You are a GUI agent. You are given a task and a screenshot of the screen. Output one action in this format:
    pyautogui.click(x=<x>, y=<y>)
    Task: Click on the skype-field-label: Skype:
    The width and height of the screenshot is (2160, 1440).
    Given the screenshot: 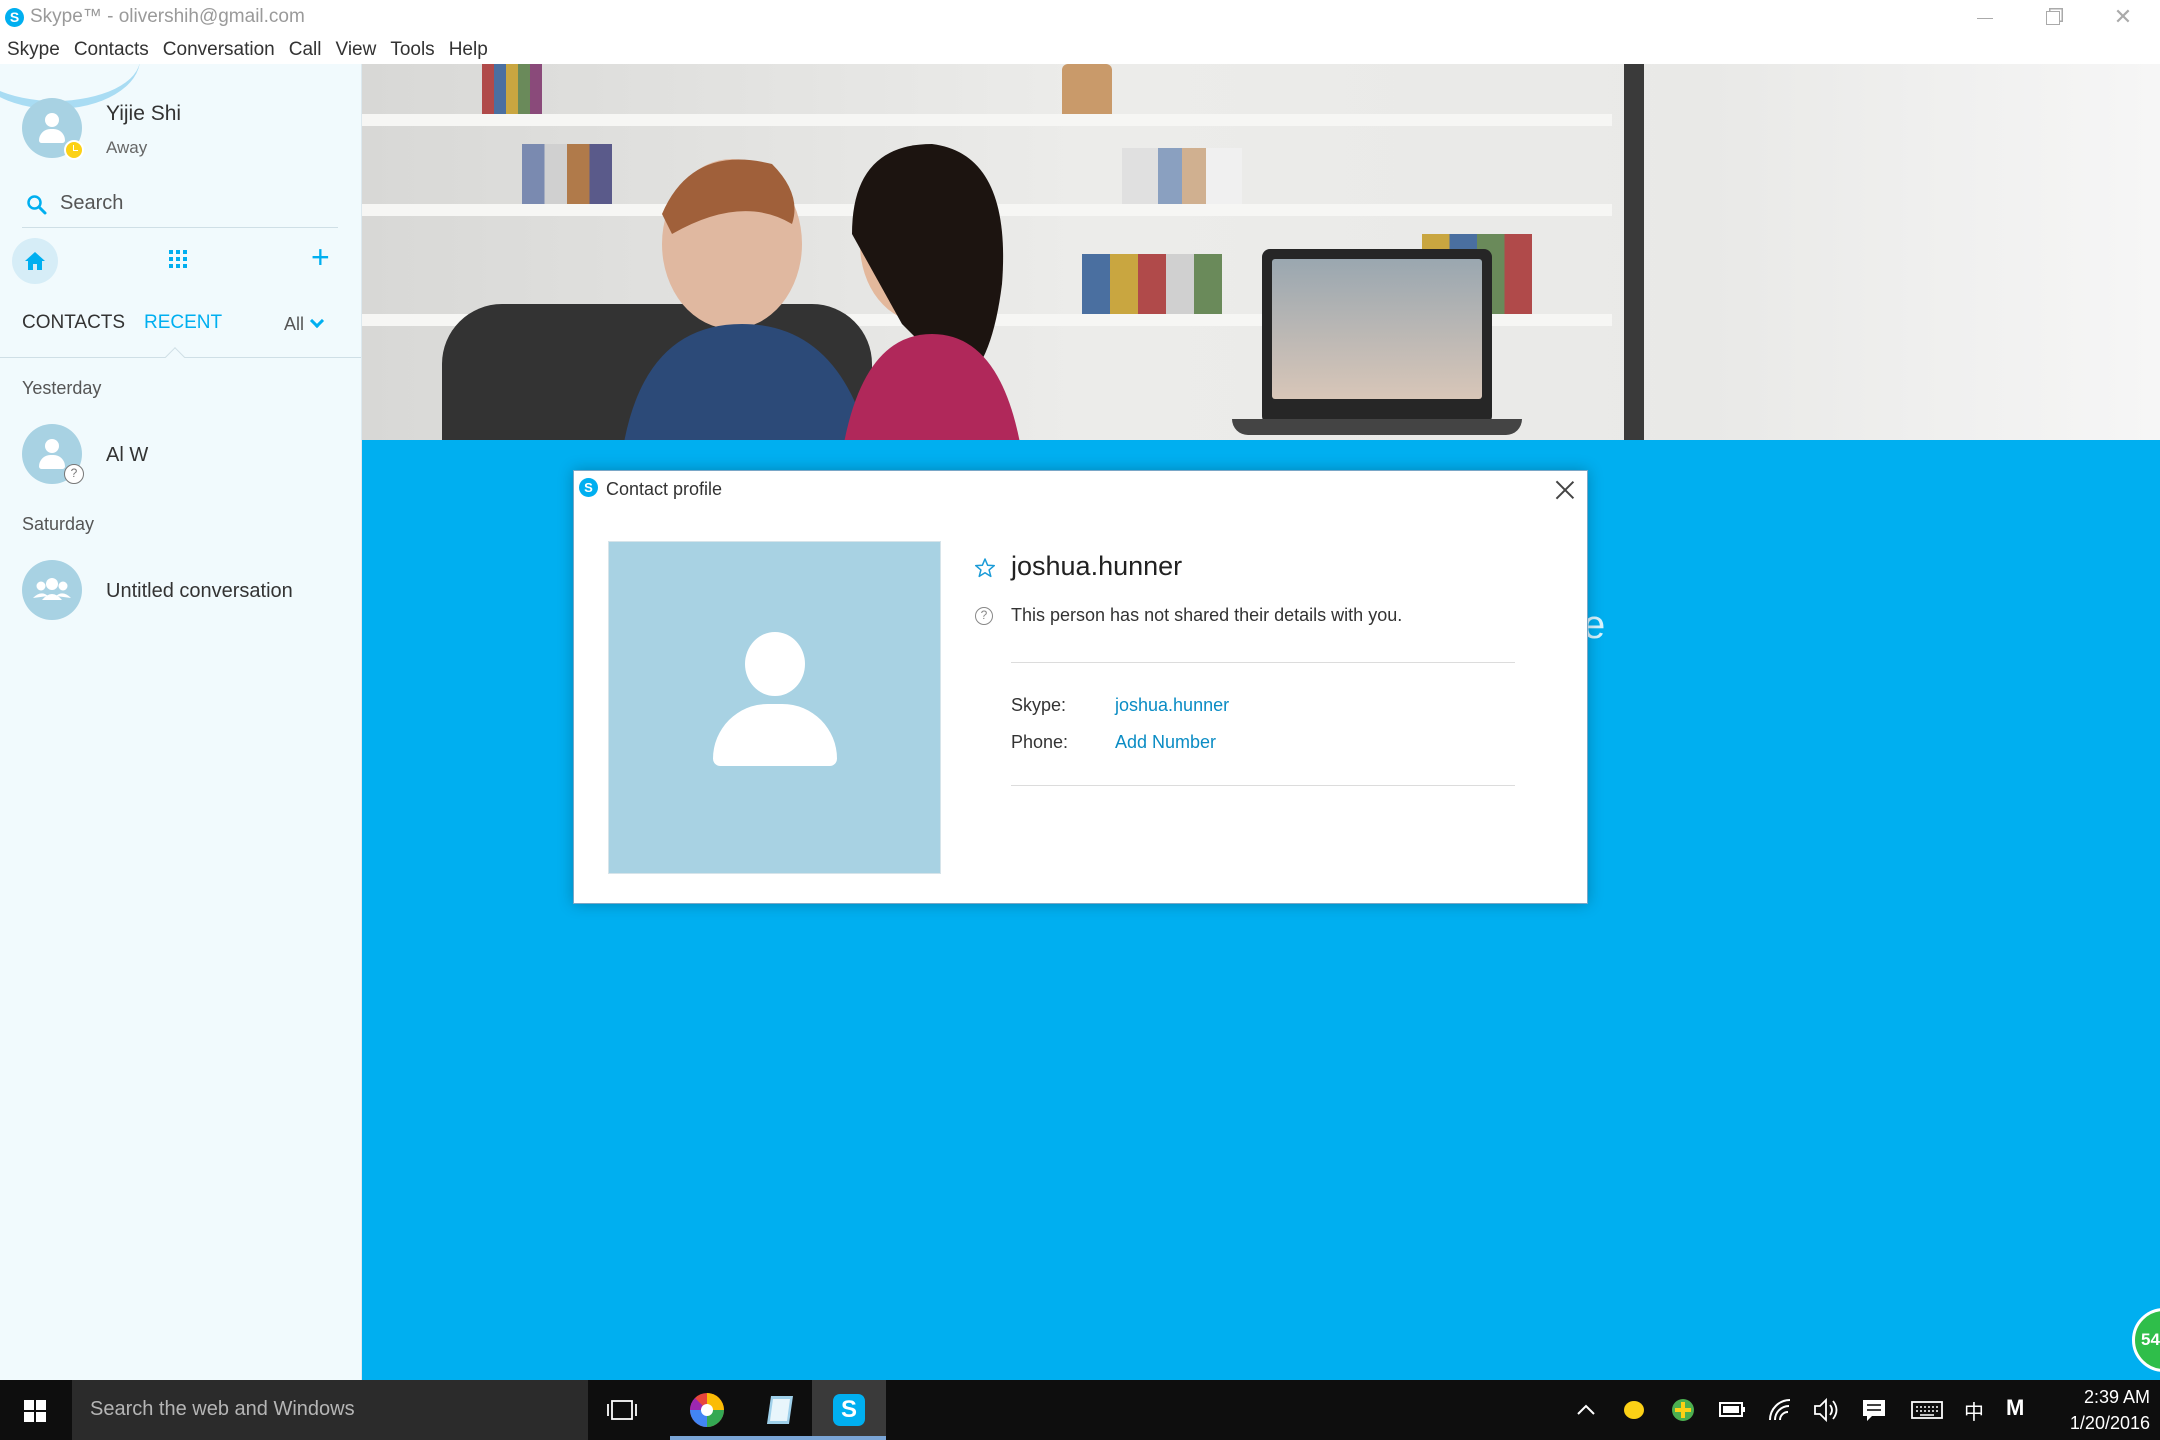 What is the action you would take?
    pyautogui.click(x=1039, y=705)
    